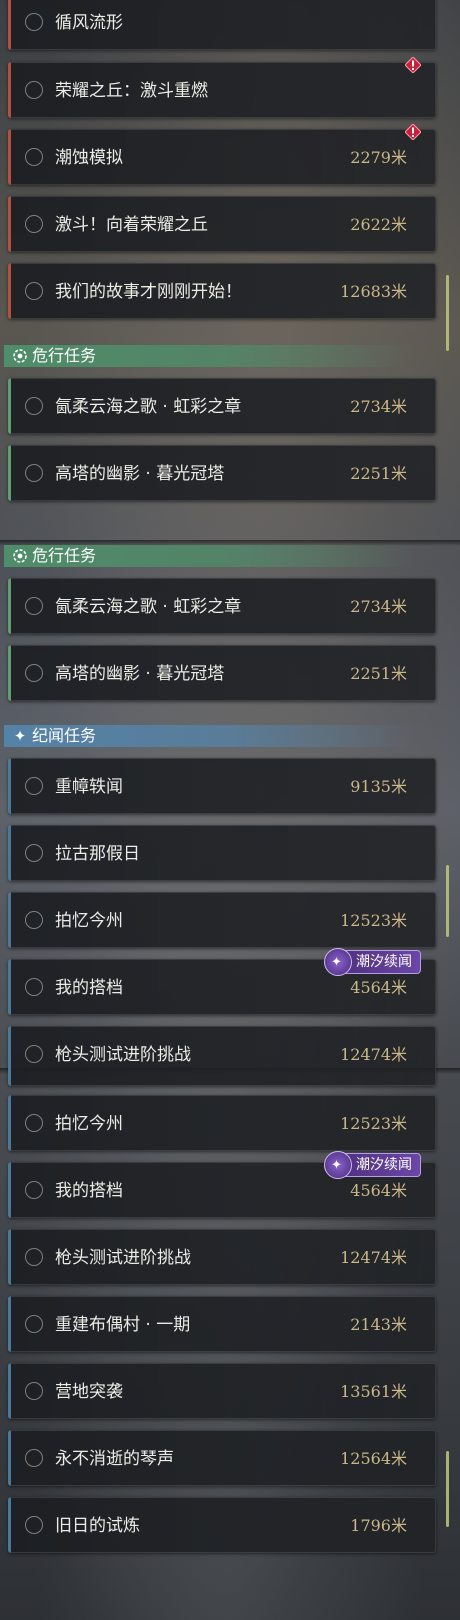 The height and width of the screenshot is (1620, 460). Describe the element at coordinates (222, 154) in the screenshot. I see `quest-item: 潮蚀模拟 2279米` at that location.